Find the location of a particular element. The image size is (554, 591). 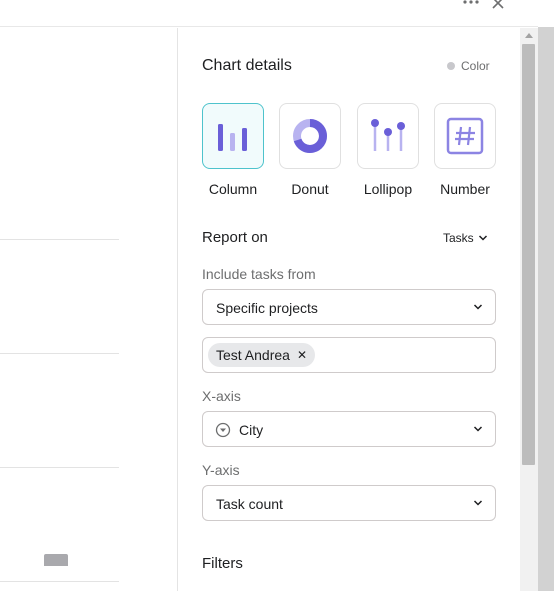

x-axis-value: City is located at coordinates (251, 430).